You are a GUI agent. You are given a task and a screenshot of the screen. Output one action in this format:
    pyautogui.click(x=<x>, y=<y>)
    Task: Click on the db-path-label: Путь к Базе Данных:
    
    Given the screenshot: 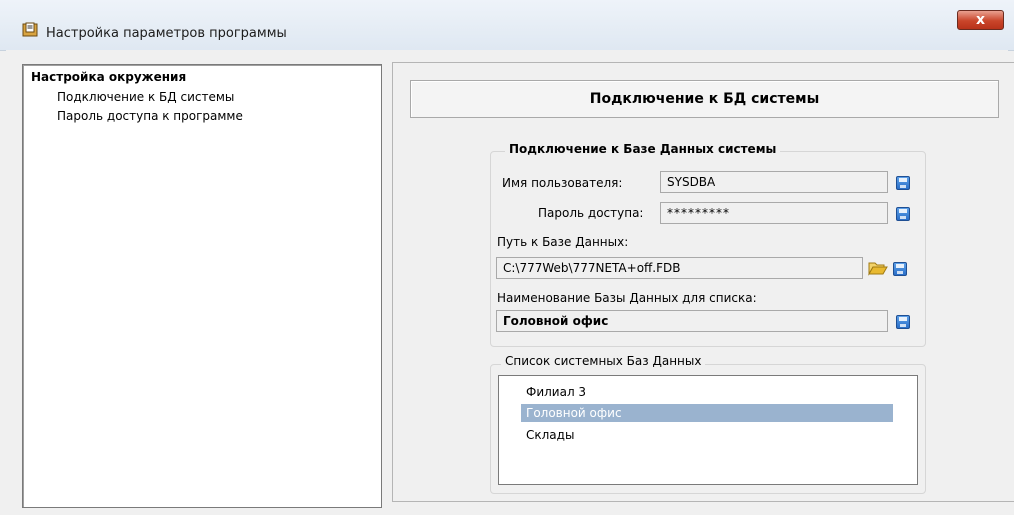 What is the action you would take?
    pyautogui.click(x=563, y=242)
    